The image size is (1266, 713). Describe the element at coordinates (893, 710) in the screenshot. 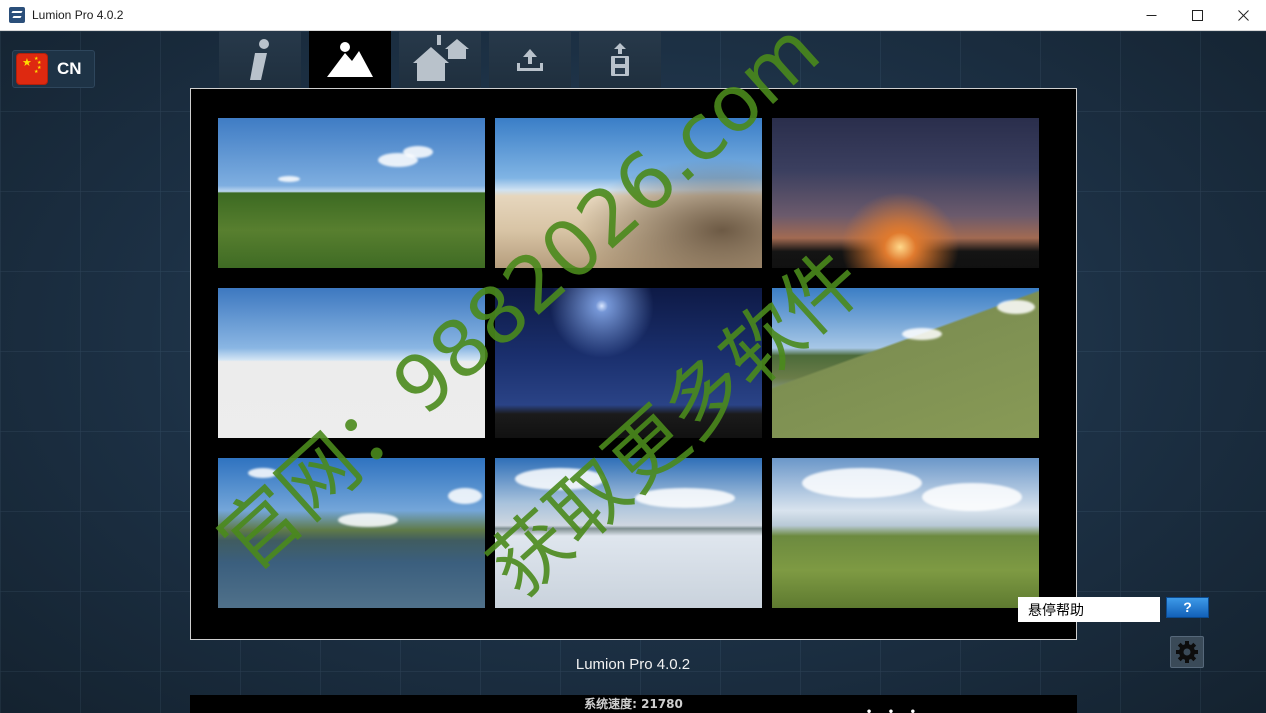

I see `speed-indicator-dots: • • •` at that location.